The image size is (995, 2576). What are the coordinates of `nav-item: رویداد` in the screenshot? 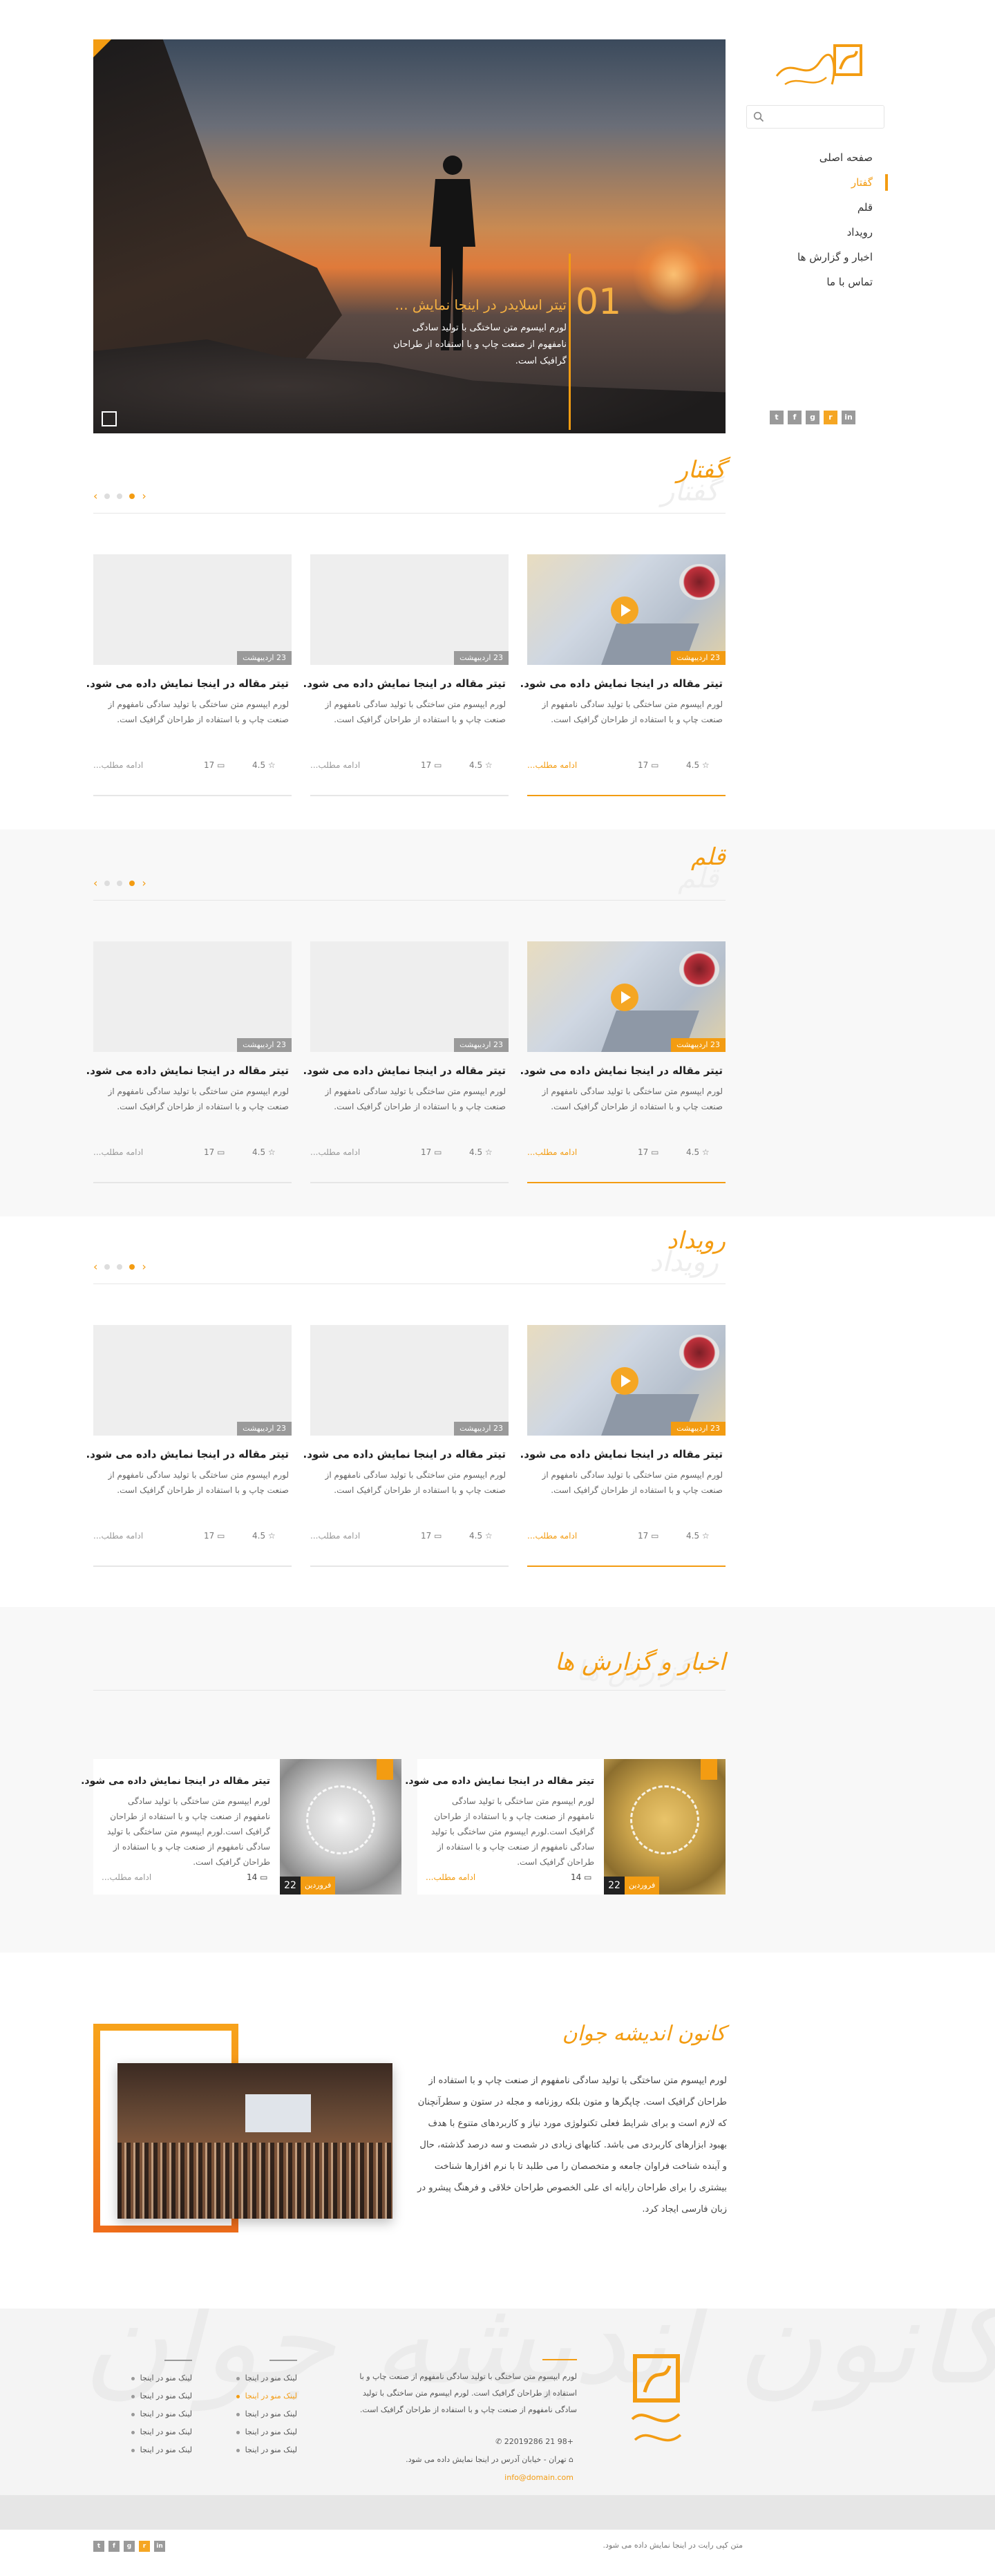 It's located at (817, 232).